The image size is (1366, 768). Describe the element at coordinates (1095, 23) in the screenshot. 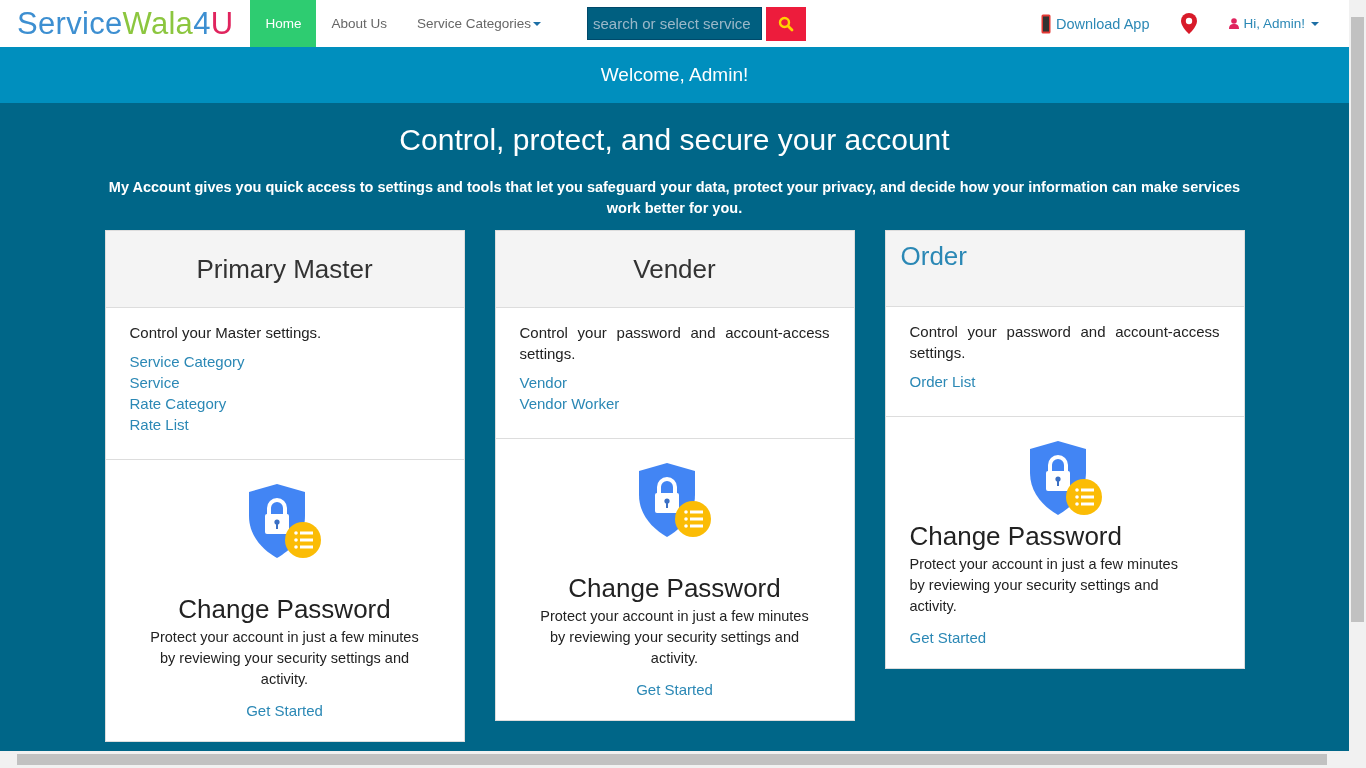

I see `download-app-link: Download App` at that location.